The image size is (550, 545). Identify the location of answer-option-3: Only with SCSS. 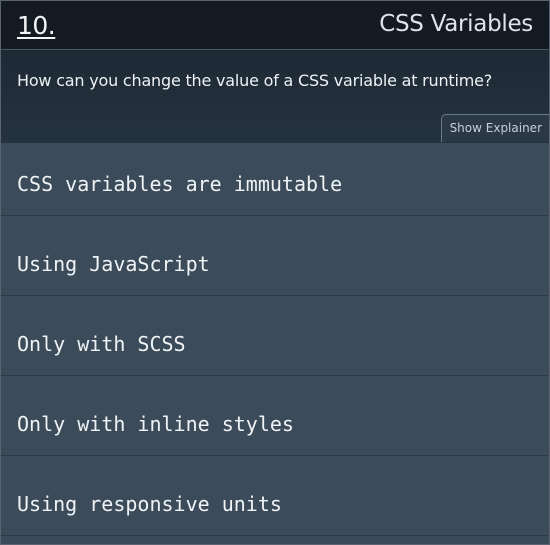
(275, 336).